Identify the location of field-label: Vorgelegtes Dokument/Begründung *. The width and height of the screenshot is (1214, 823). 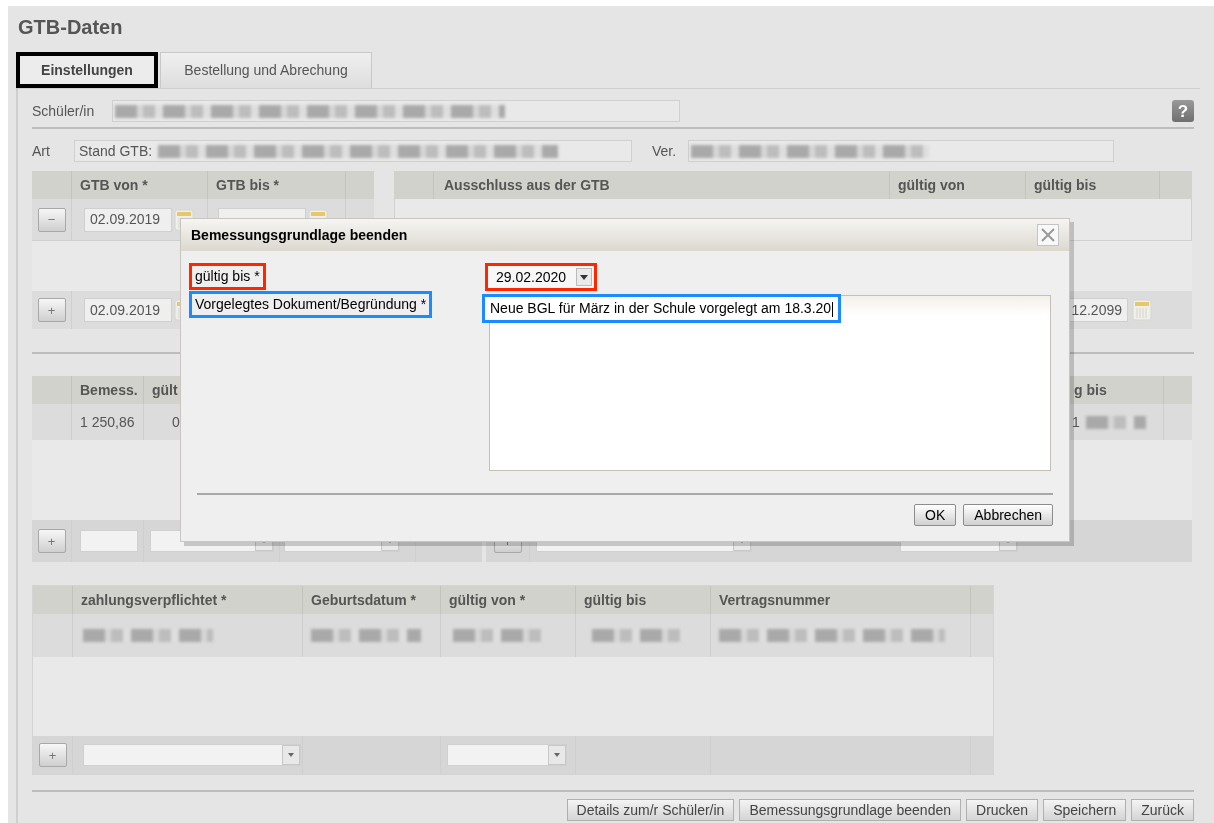
(311, 304).